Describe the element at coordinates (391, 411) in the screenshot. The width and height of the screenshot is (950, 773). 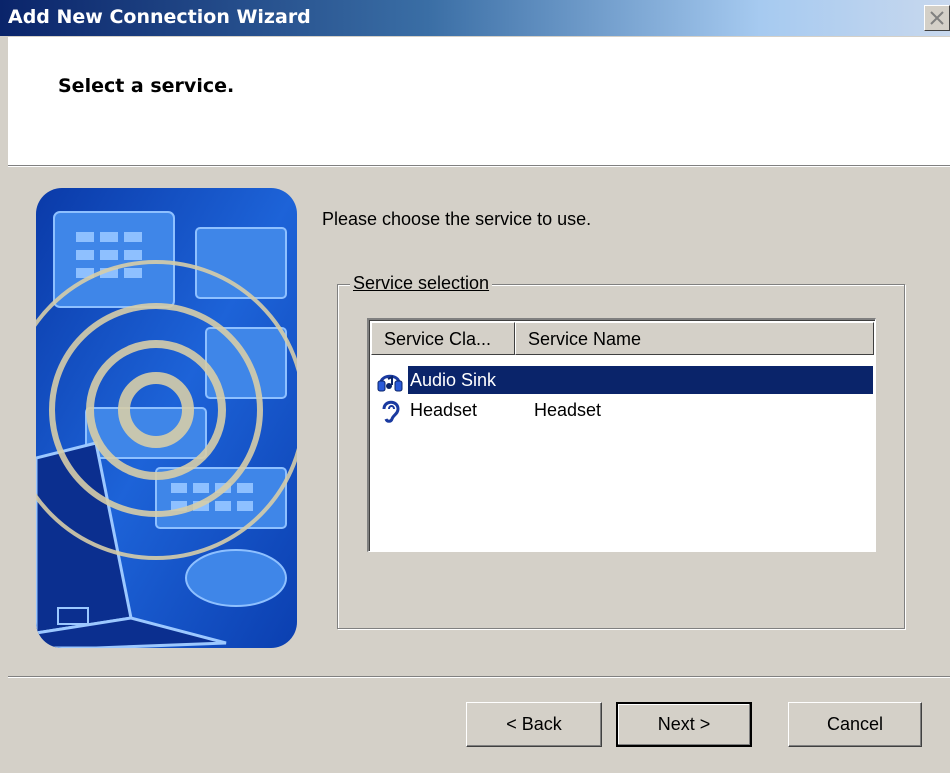
I see `ear-icon` at that location.